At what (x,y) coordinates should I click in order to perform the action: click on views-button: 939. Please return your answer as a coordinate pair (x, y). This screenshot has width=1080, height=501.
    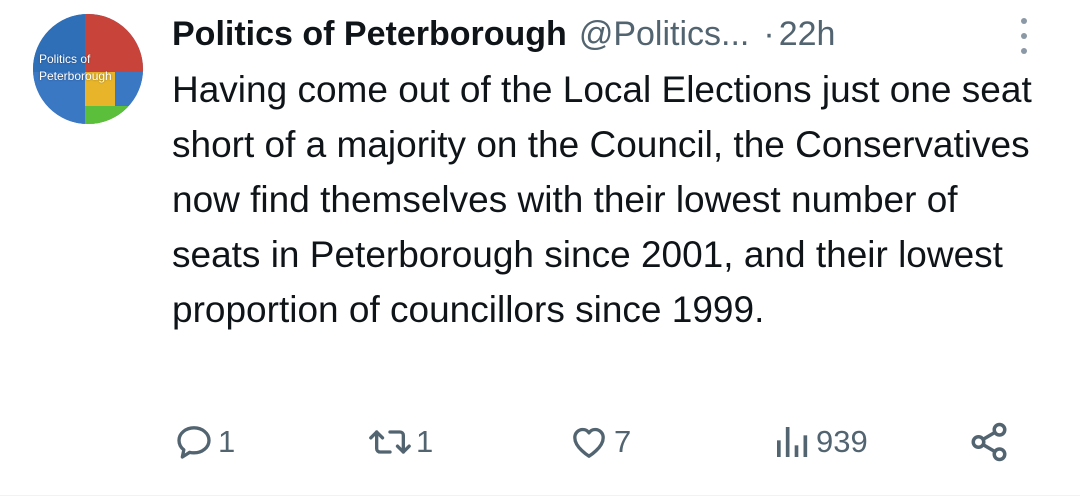
    Looking at the image, I should click on (820, 442).